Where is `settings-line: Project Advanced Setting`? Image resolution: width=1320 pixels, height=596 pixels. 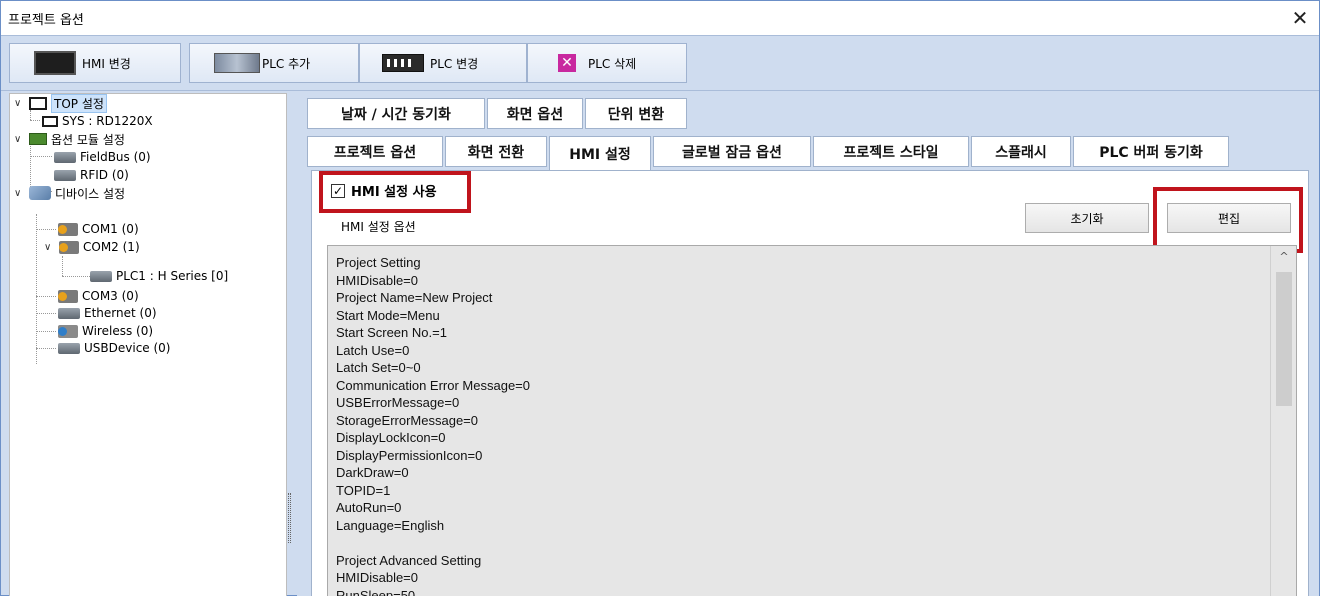
settings-line: Project Advanced Setting is located at coordinates (409, 560).